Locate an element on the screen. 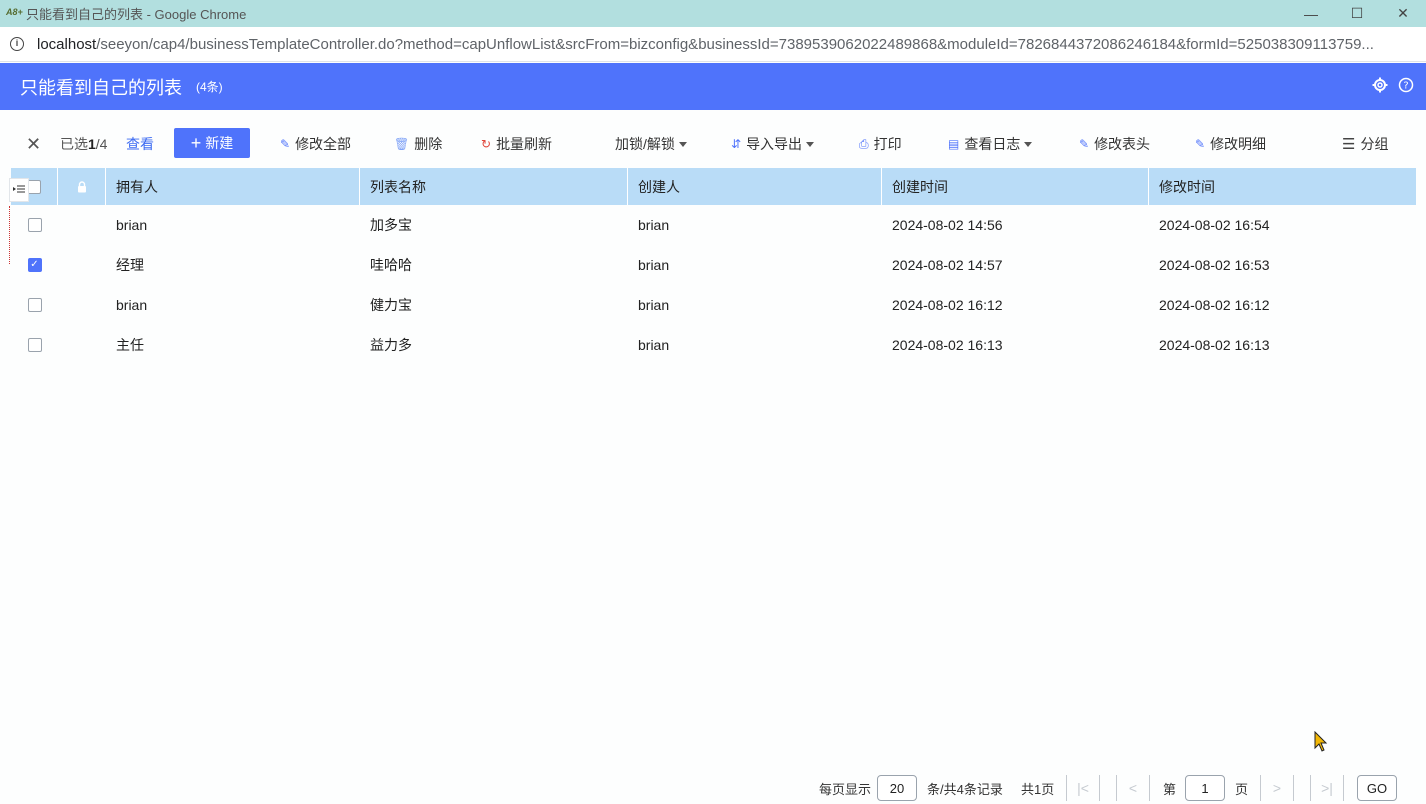 This screenshot has height=804, width=1426. page-suffix-label: 页 is located at coordinates (1242, 789).